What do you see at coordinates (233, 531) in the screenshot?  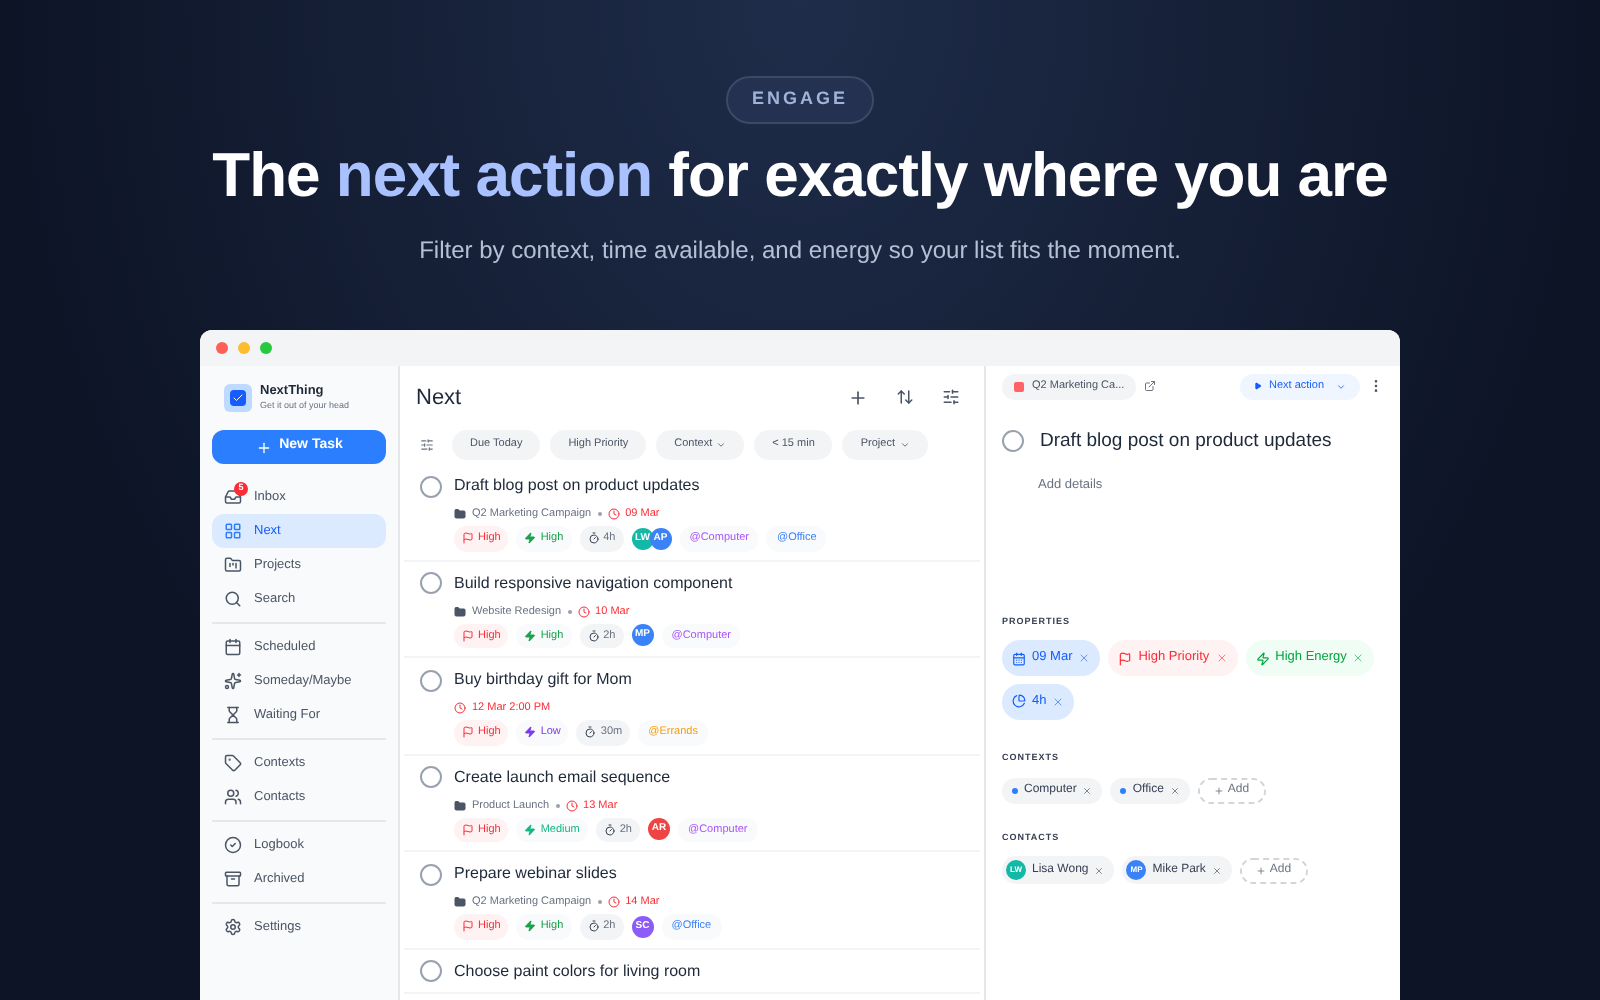 I see `grid-icon` at bounding box center [233, 531].